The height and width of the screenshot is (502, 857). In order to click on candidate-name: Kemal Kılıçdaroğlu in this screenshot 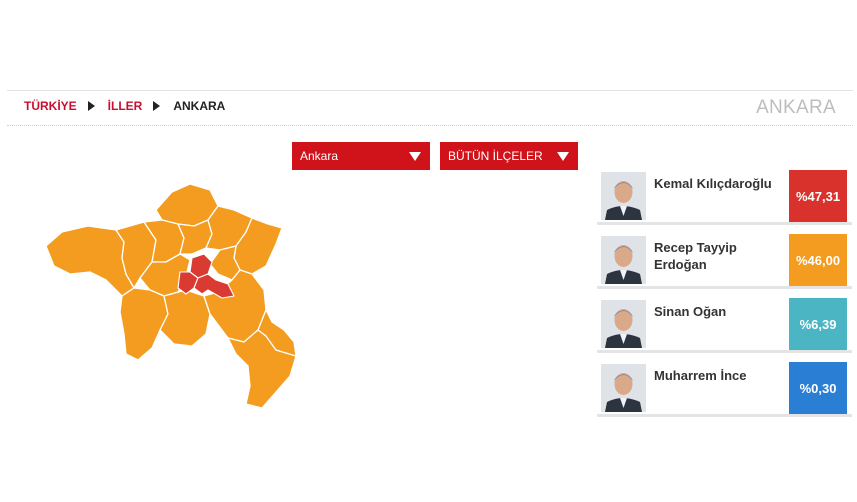, I will do `click(713, 183)`.